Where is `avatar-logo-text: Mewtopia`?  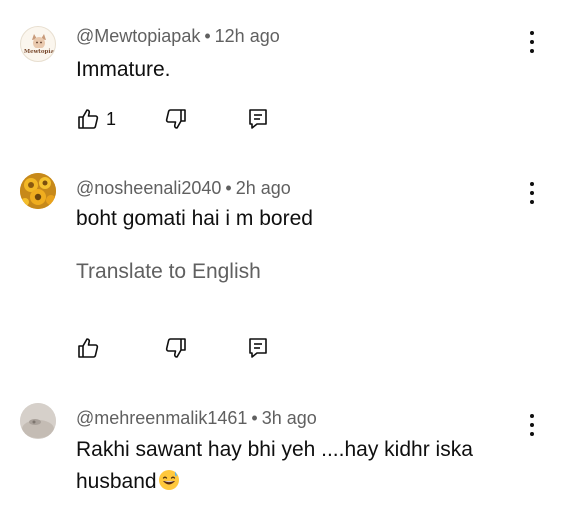
avatar-logo-text: Mewtopia is located at coordinates (39, 52).